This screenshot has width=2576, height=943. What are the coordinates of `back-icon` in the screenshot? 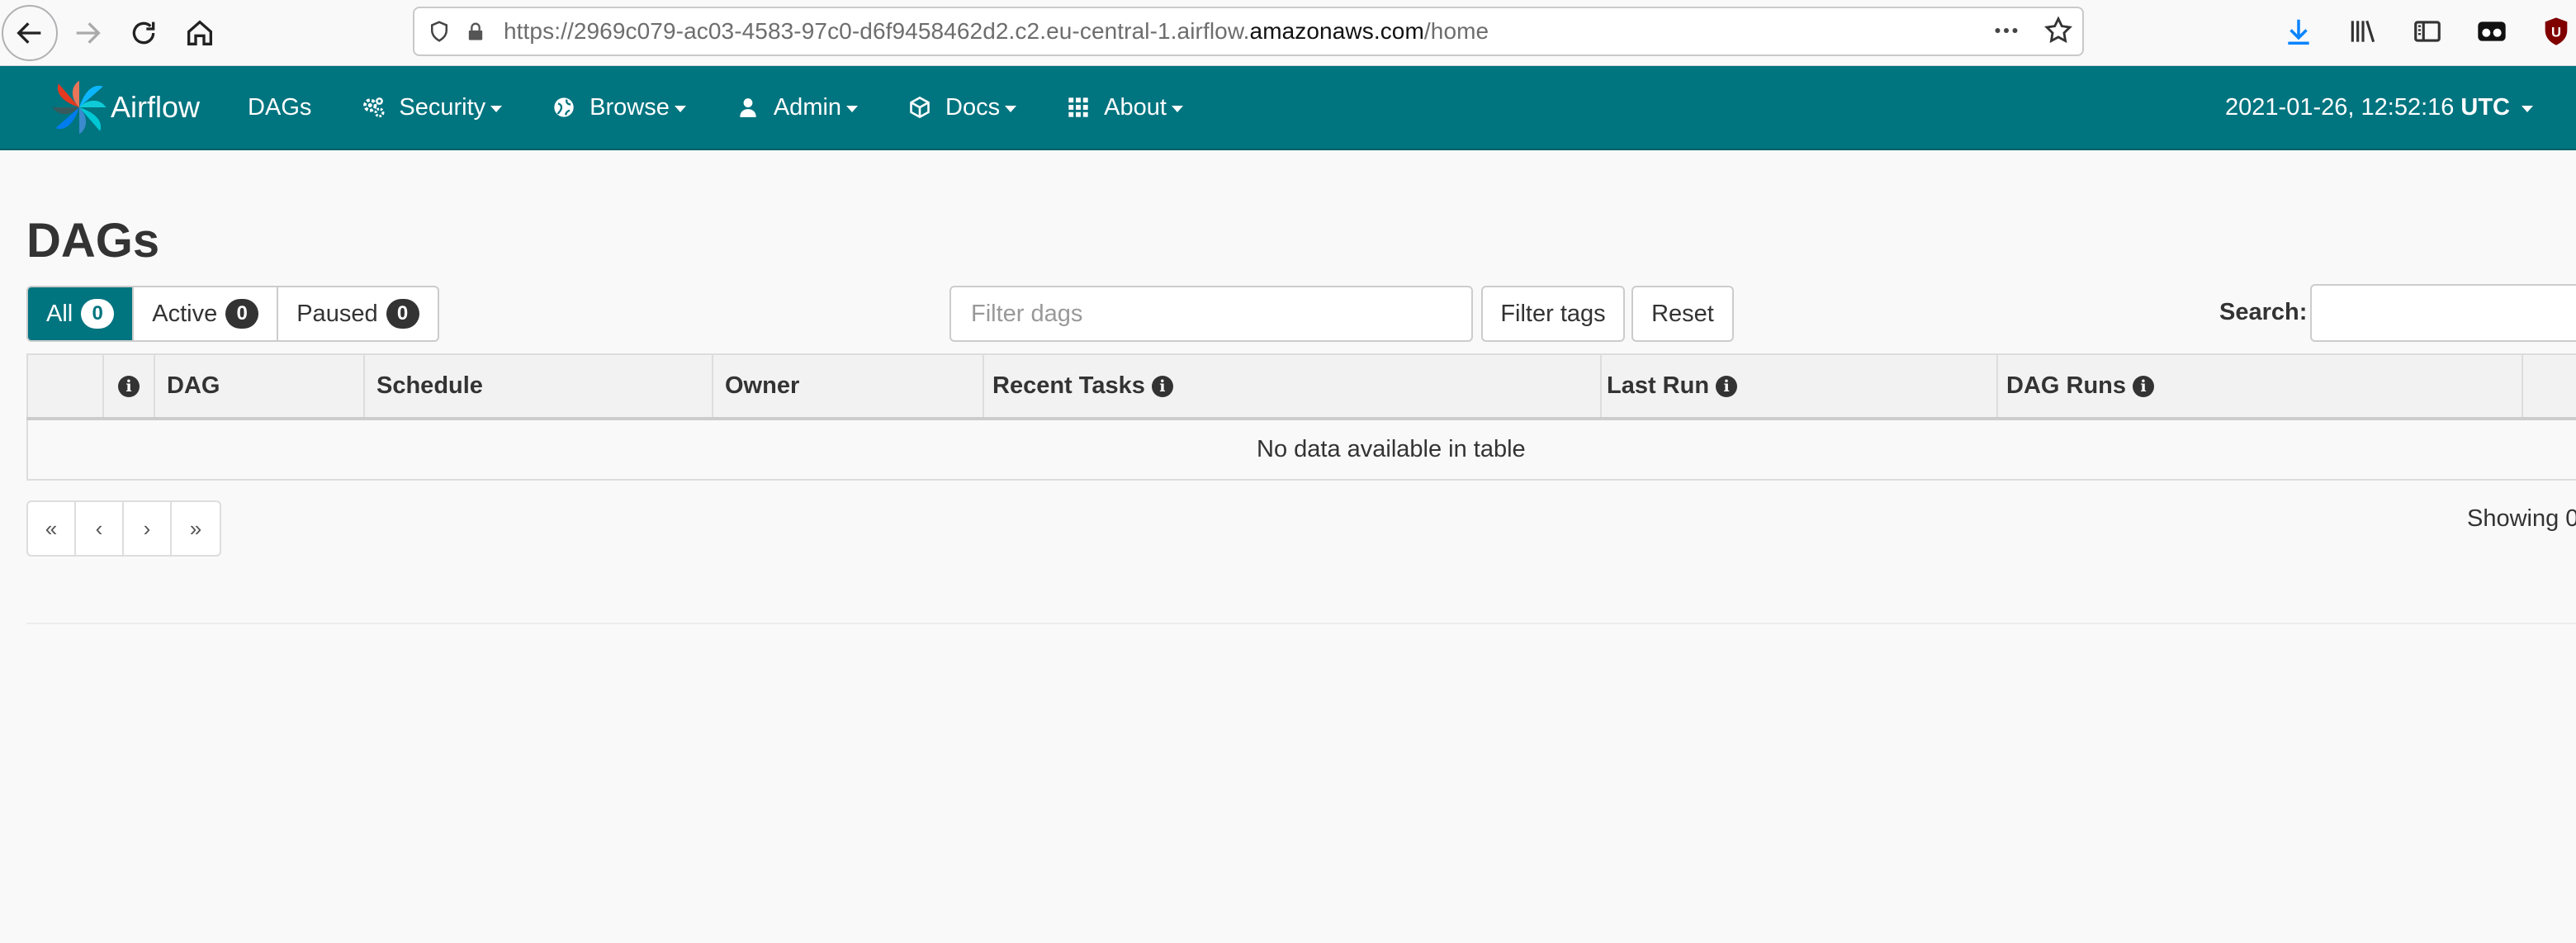 It's located at (30, 32).